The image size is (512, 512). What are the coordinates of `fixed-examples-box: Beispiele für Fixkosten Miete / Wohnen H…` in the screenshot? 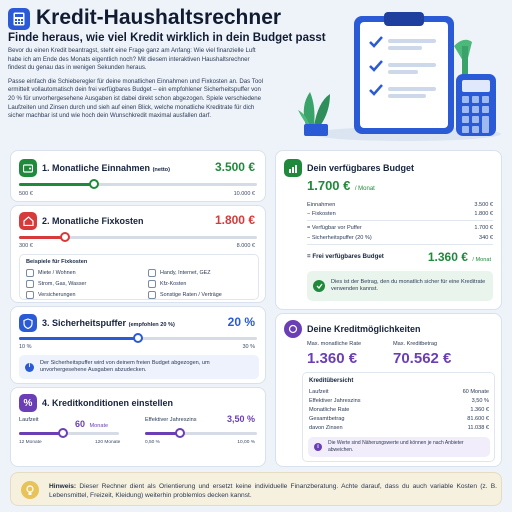 It's located at (139, 277).